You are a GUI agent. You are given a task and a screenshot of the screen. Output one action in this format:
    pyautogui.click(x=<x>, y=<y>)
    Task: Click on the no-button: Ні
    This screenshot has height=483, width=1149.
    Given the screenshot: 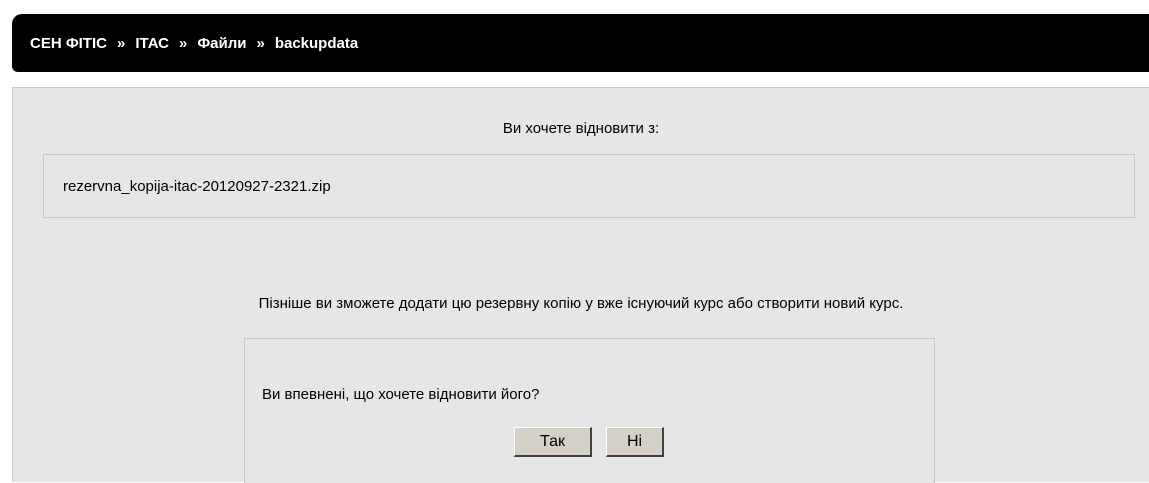 What is the action you would take?
    pyautogui.click(x=635, y=442)
    